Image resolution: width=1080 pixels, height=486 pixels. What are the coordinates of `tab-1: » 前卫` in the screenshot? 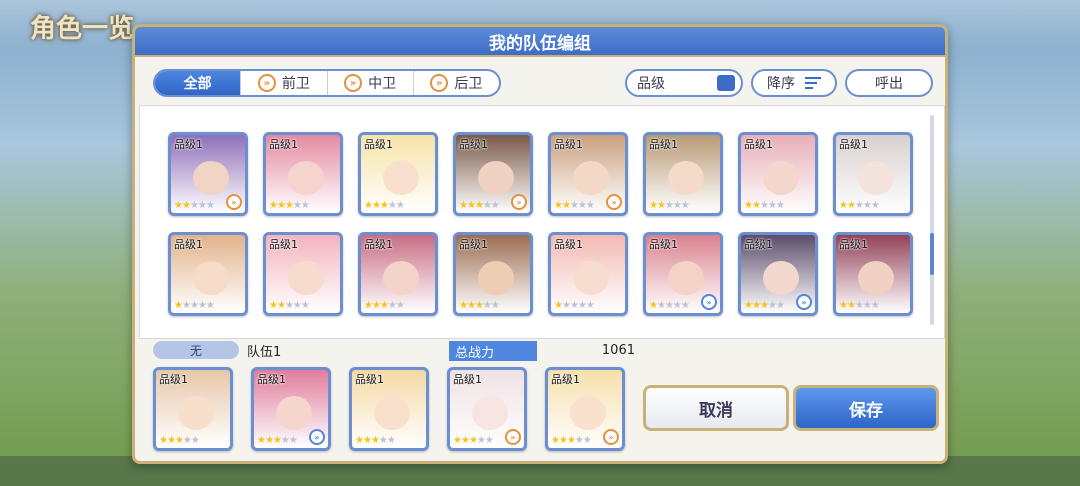 It's located at (284, 83).